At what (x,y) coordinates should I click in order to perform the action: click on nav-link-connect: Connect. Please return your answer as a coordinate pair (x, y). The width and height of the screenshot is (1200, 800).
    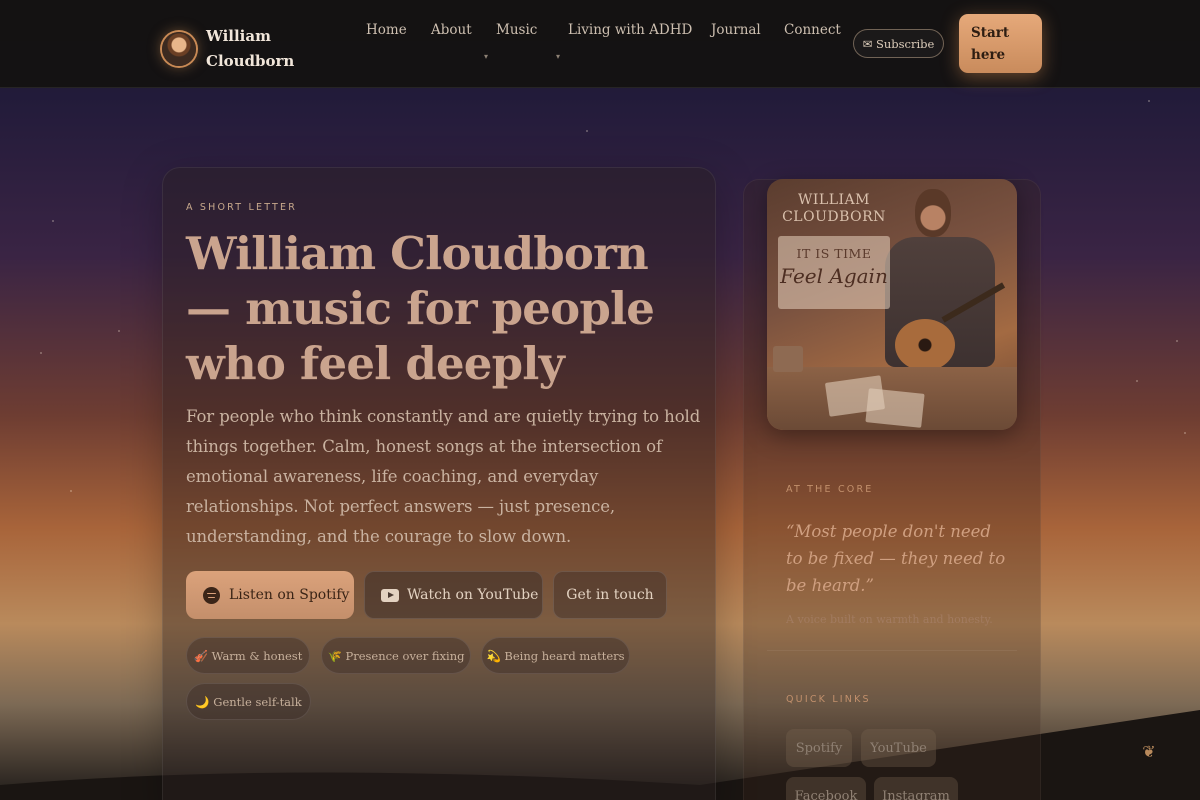
    Looking at the image, I should click on (812, 30).